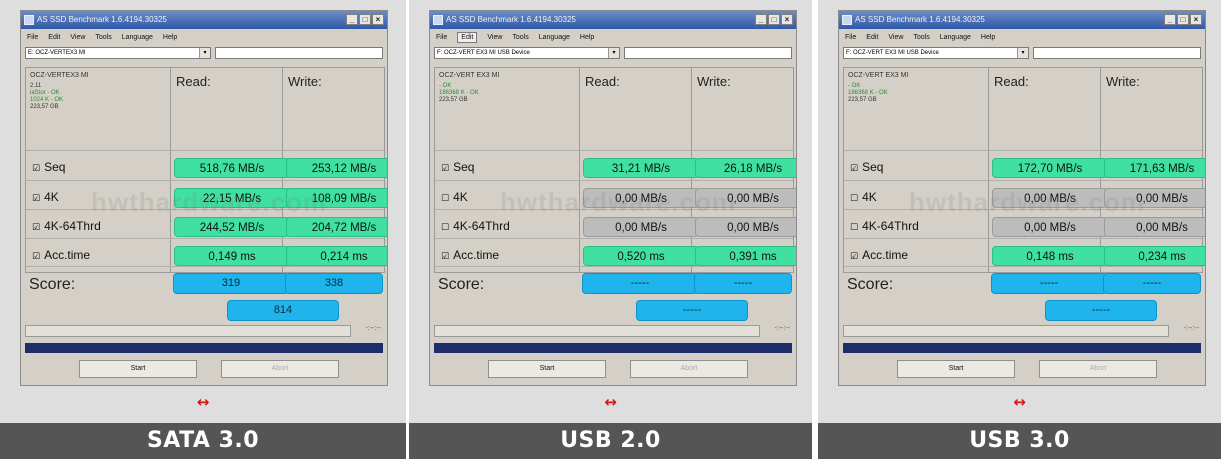 This screenshot has width=1221, height=459. I want to click on window-controls: _ □ ×, so click(365, 19).